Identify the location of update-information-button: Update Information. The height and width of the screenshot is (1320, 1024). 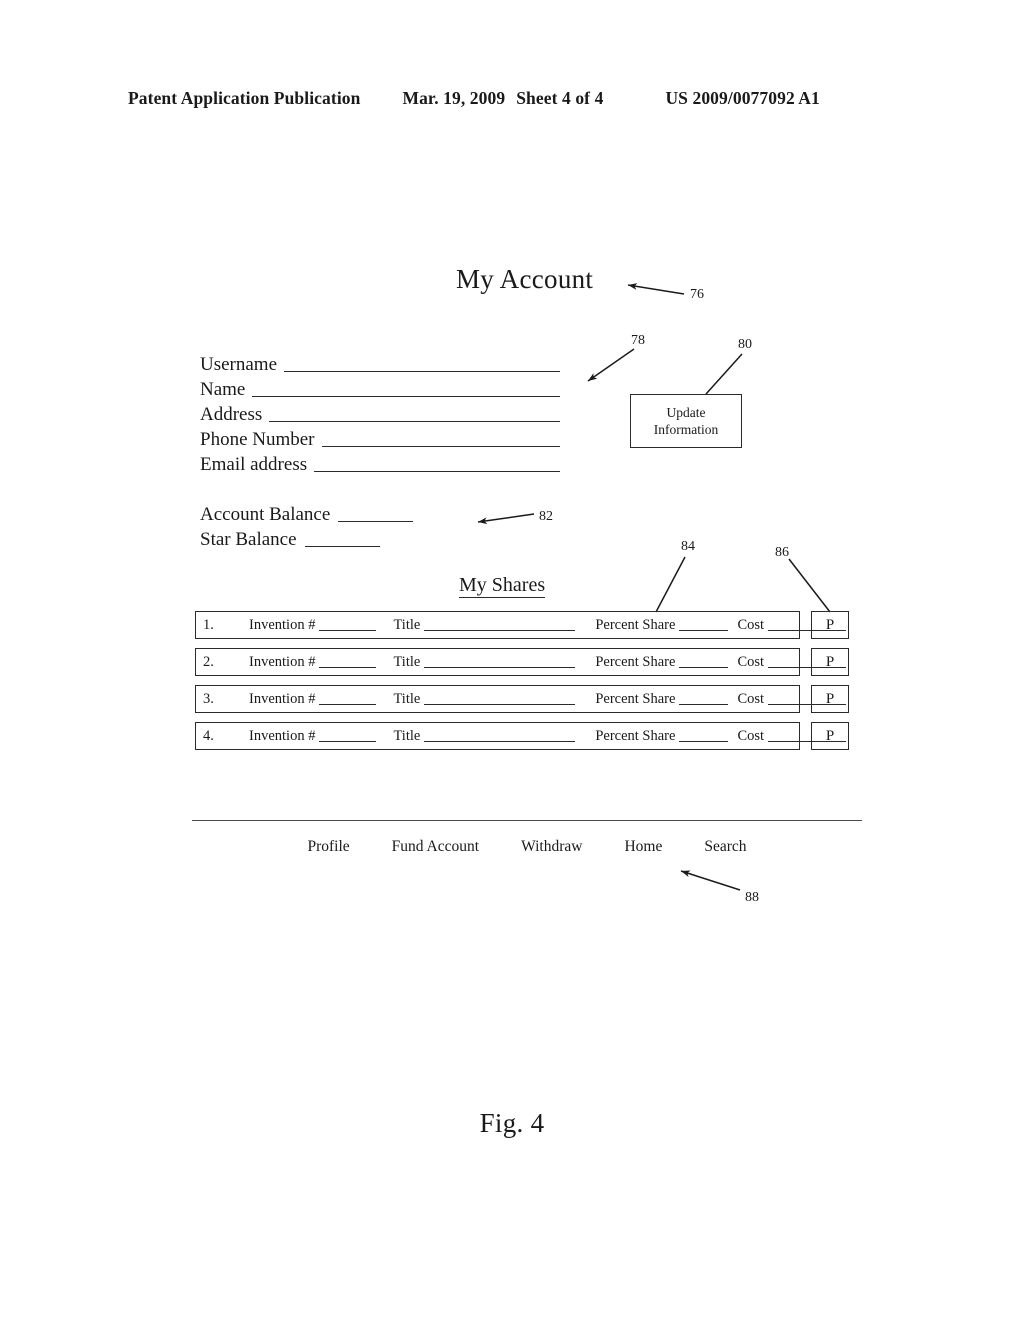
(686, 421).